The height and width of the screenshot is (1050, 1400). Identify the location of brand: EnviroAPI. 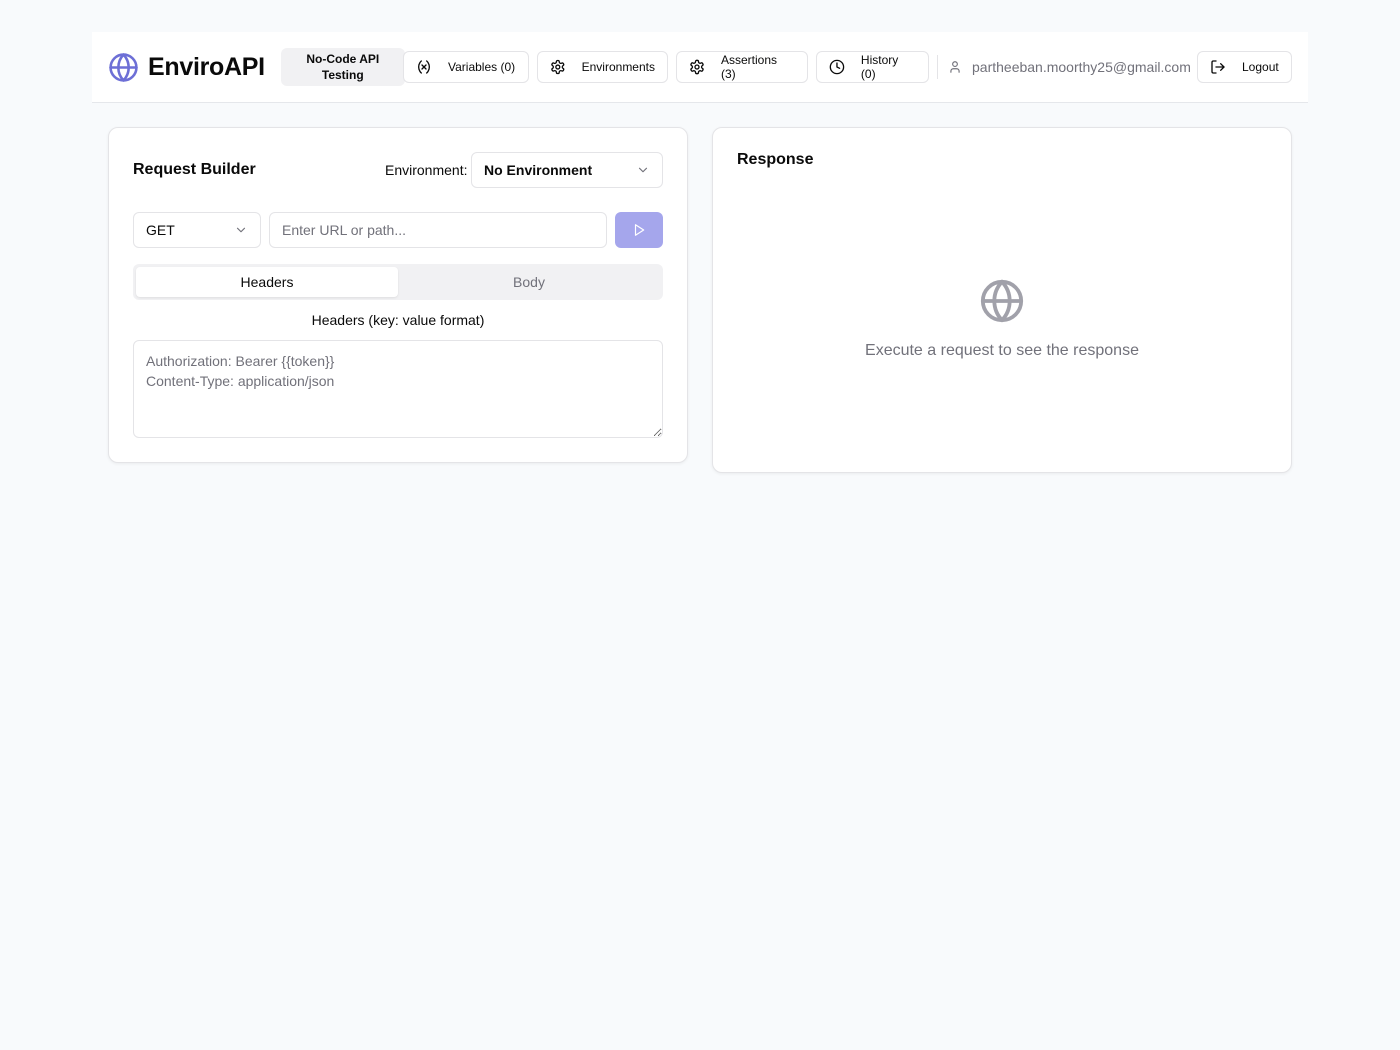
(186, 67).